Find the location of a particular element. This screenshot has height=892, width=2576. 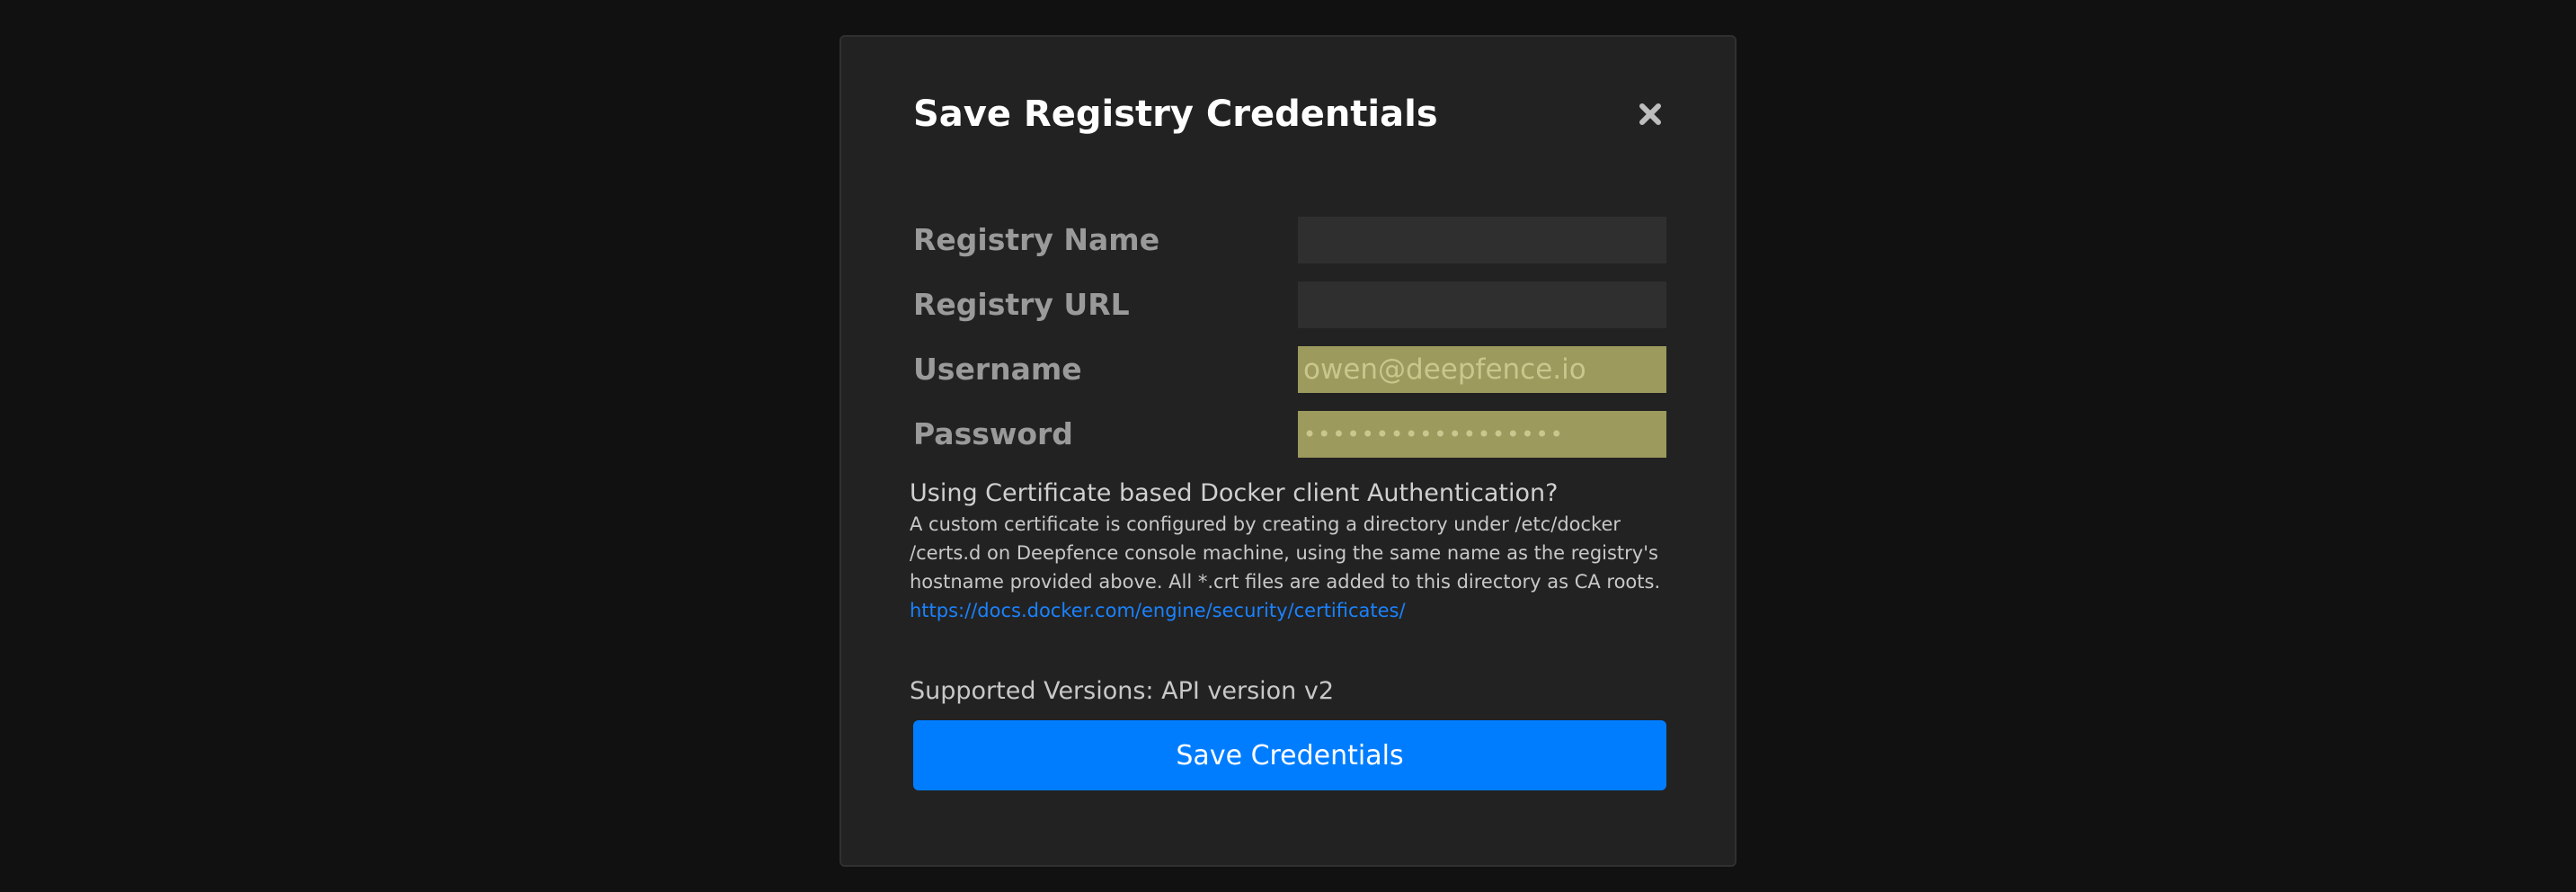

close-button is located at coordinates (1650, 114).